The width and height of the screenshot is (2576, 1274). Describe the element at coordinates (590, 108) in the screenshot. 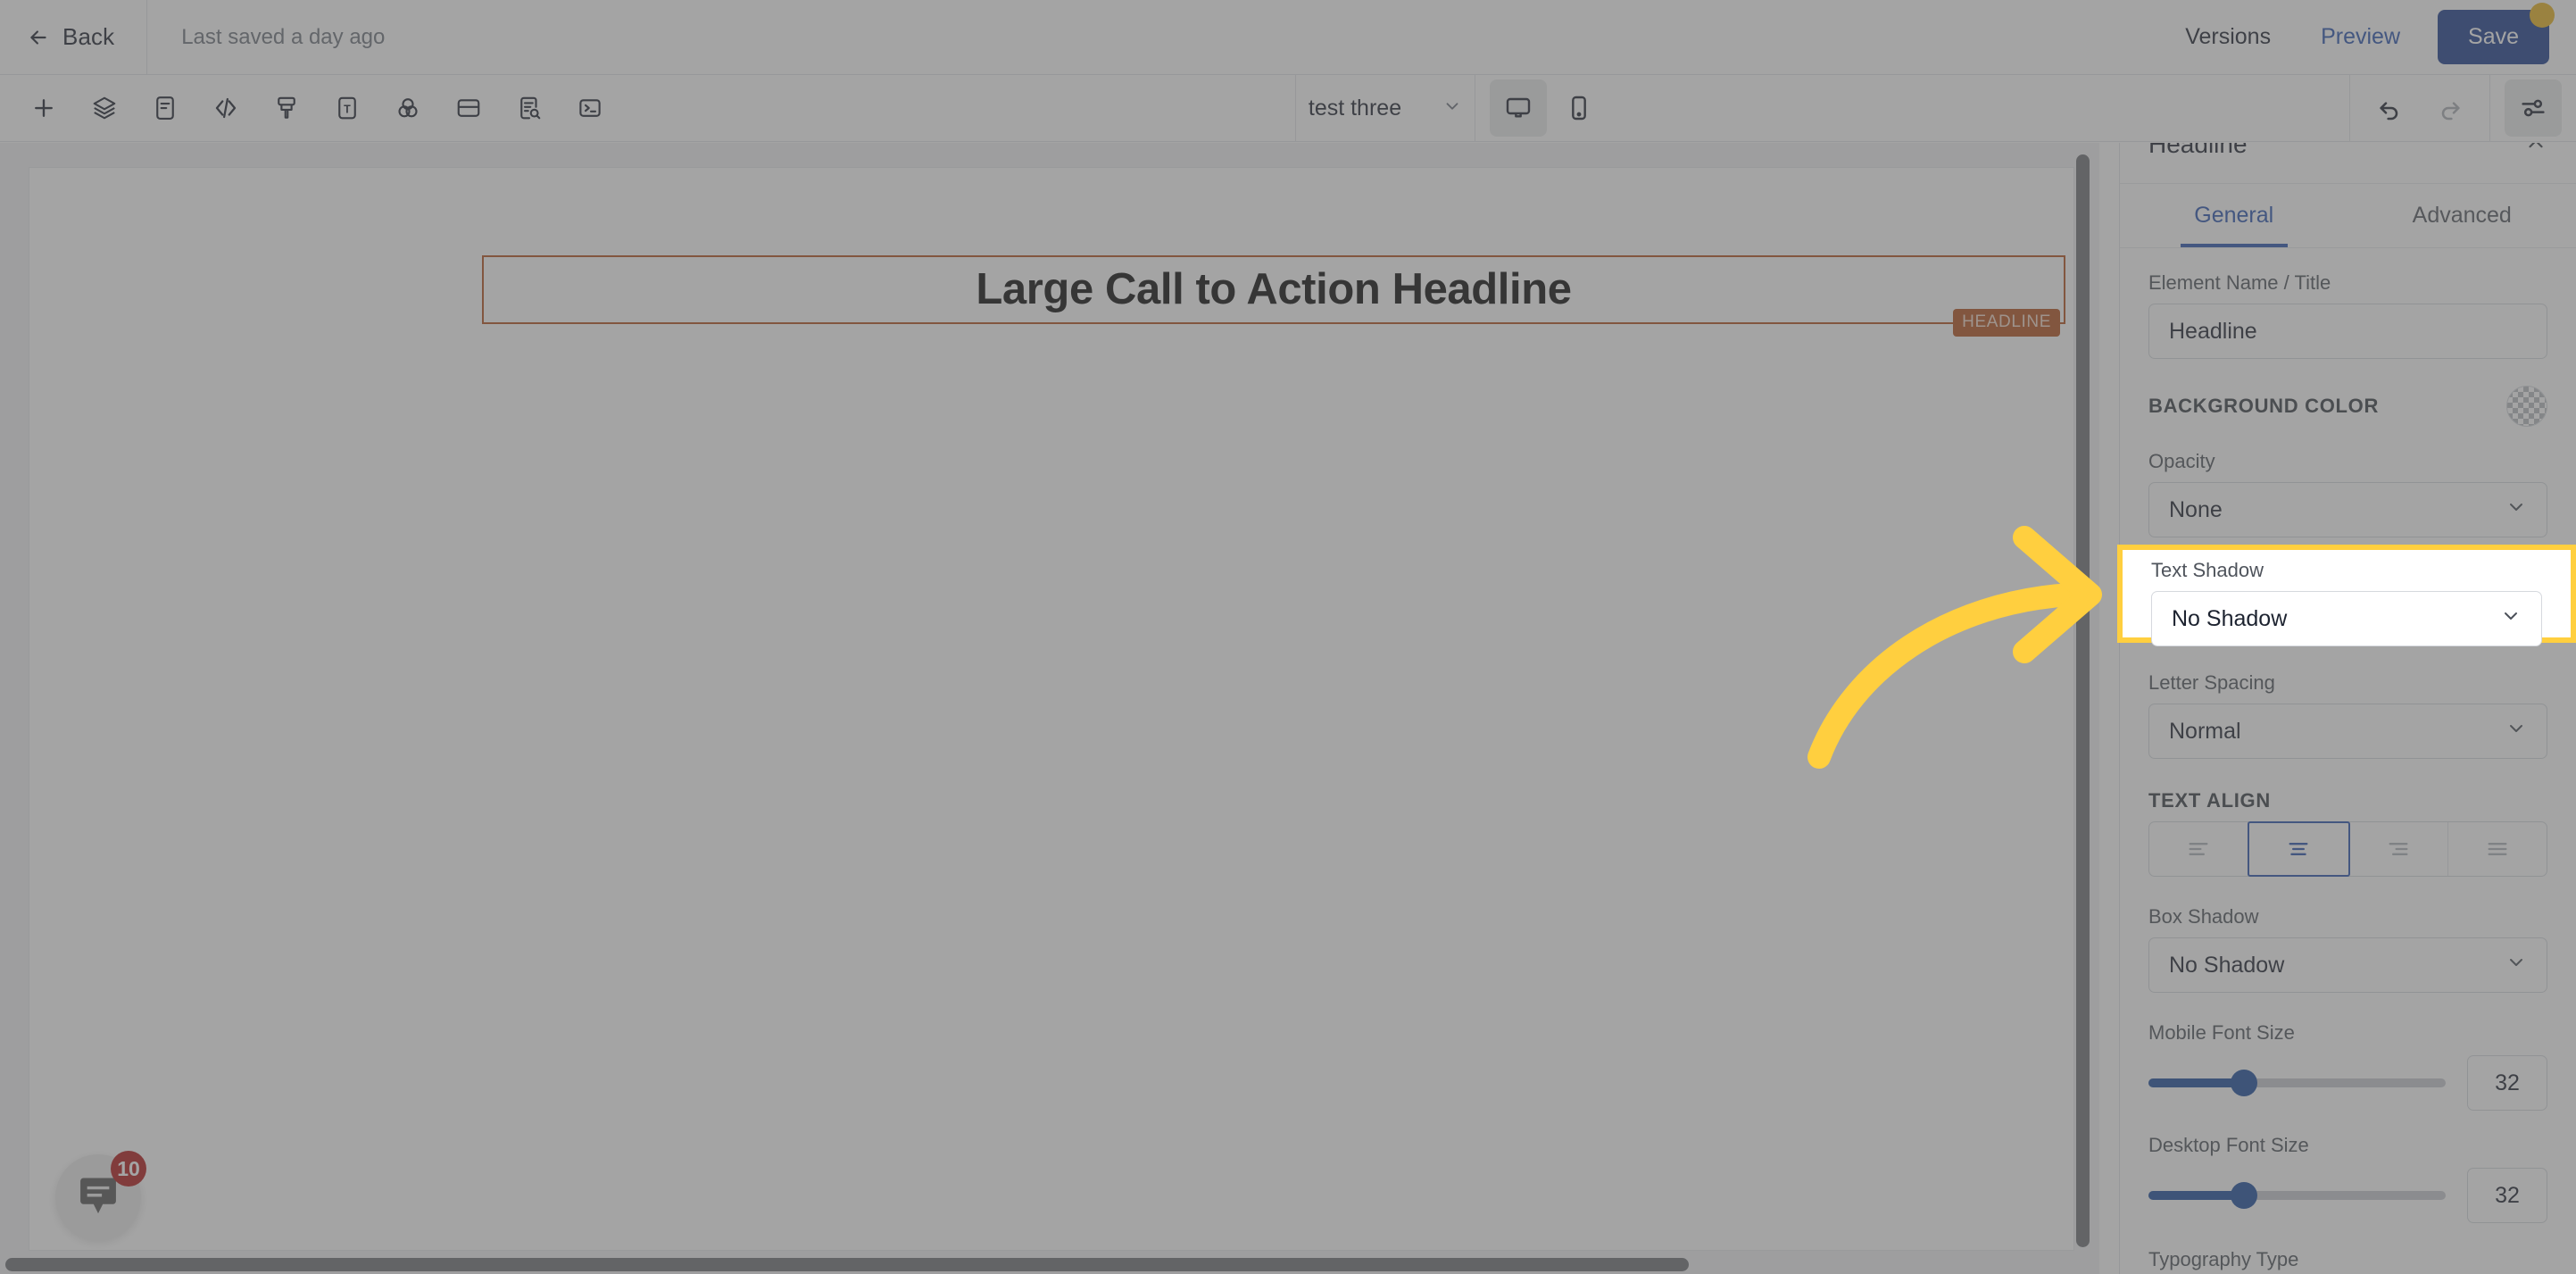

I see `terminal-icon` at that location.